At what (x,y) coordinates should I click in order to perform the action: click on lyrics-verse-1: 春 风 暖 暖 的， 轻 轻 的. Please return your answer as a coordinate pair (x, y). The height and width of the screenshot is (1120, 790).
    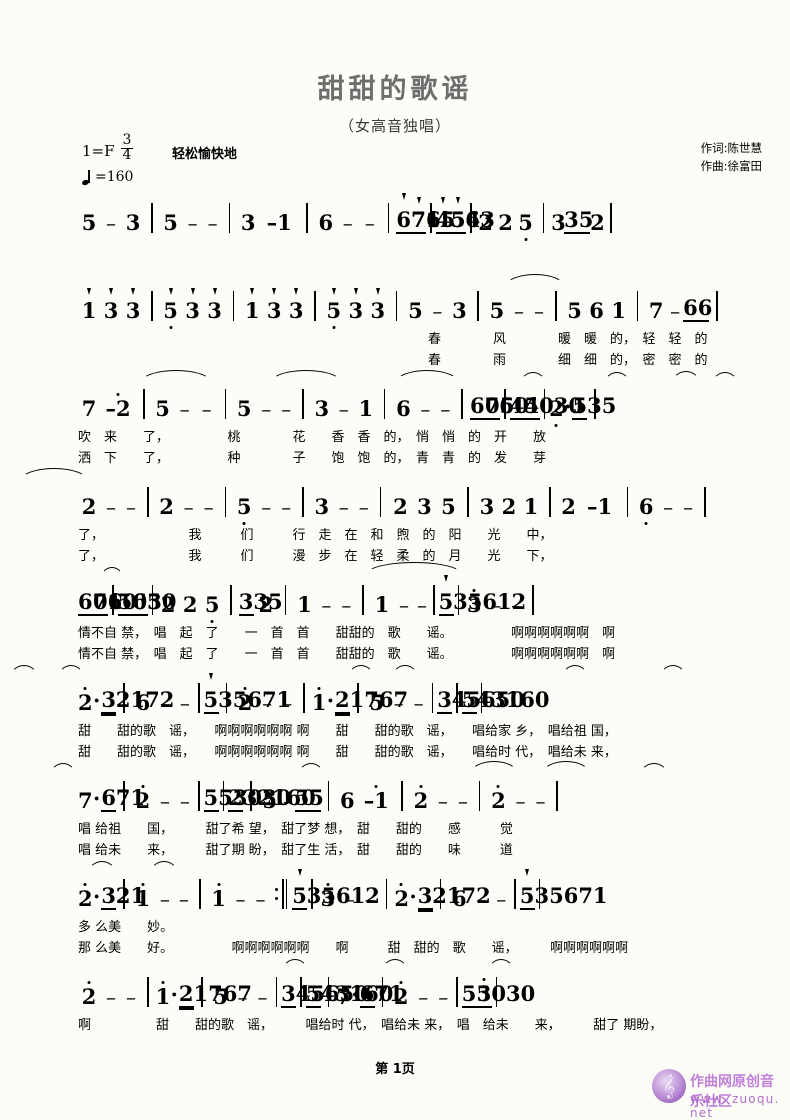
    Looking at the image, I should click on (568, 339).